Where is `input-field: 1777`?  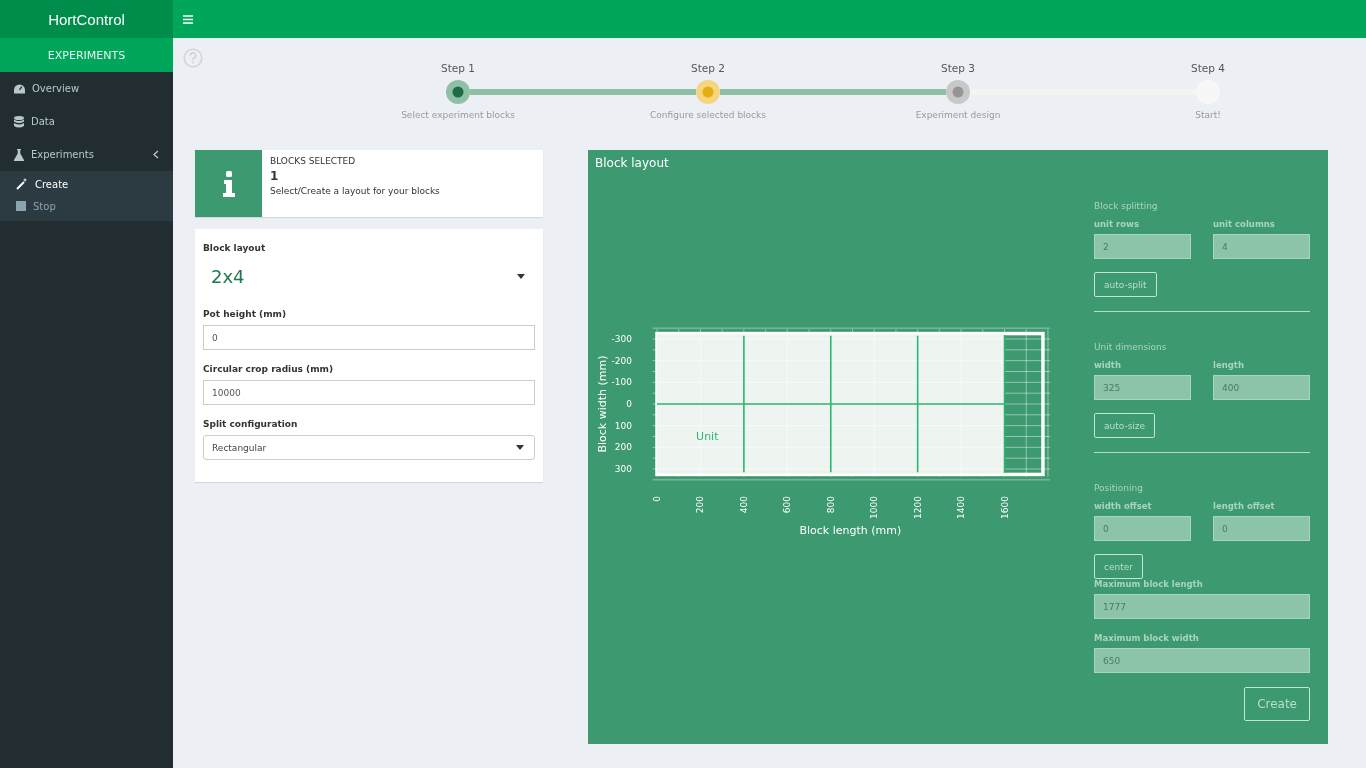 input-field: 1777 is located at coordinates (1202, 606).